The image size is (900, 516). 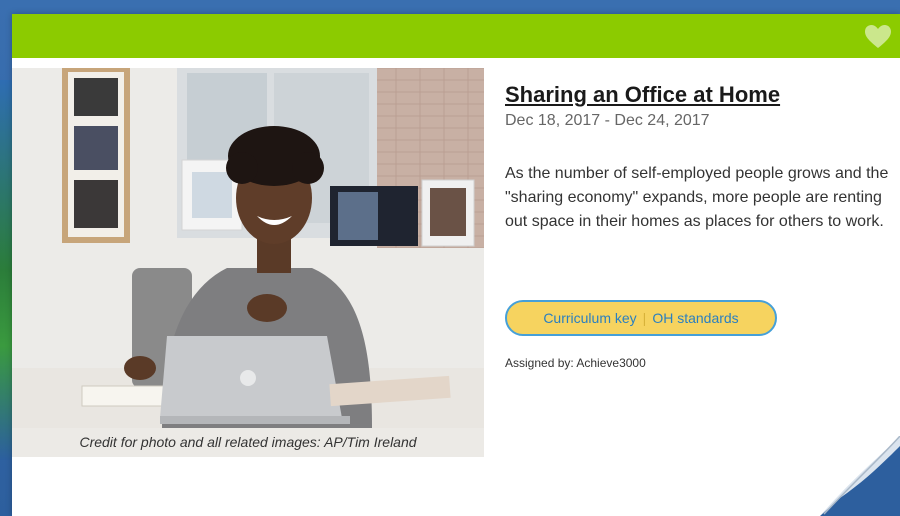 What do you see at coordinates (695, 318) in the screenshot?
I see `oh-standards-link: OH standards` at bounding box center [695, 318].